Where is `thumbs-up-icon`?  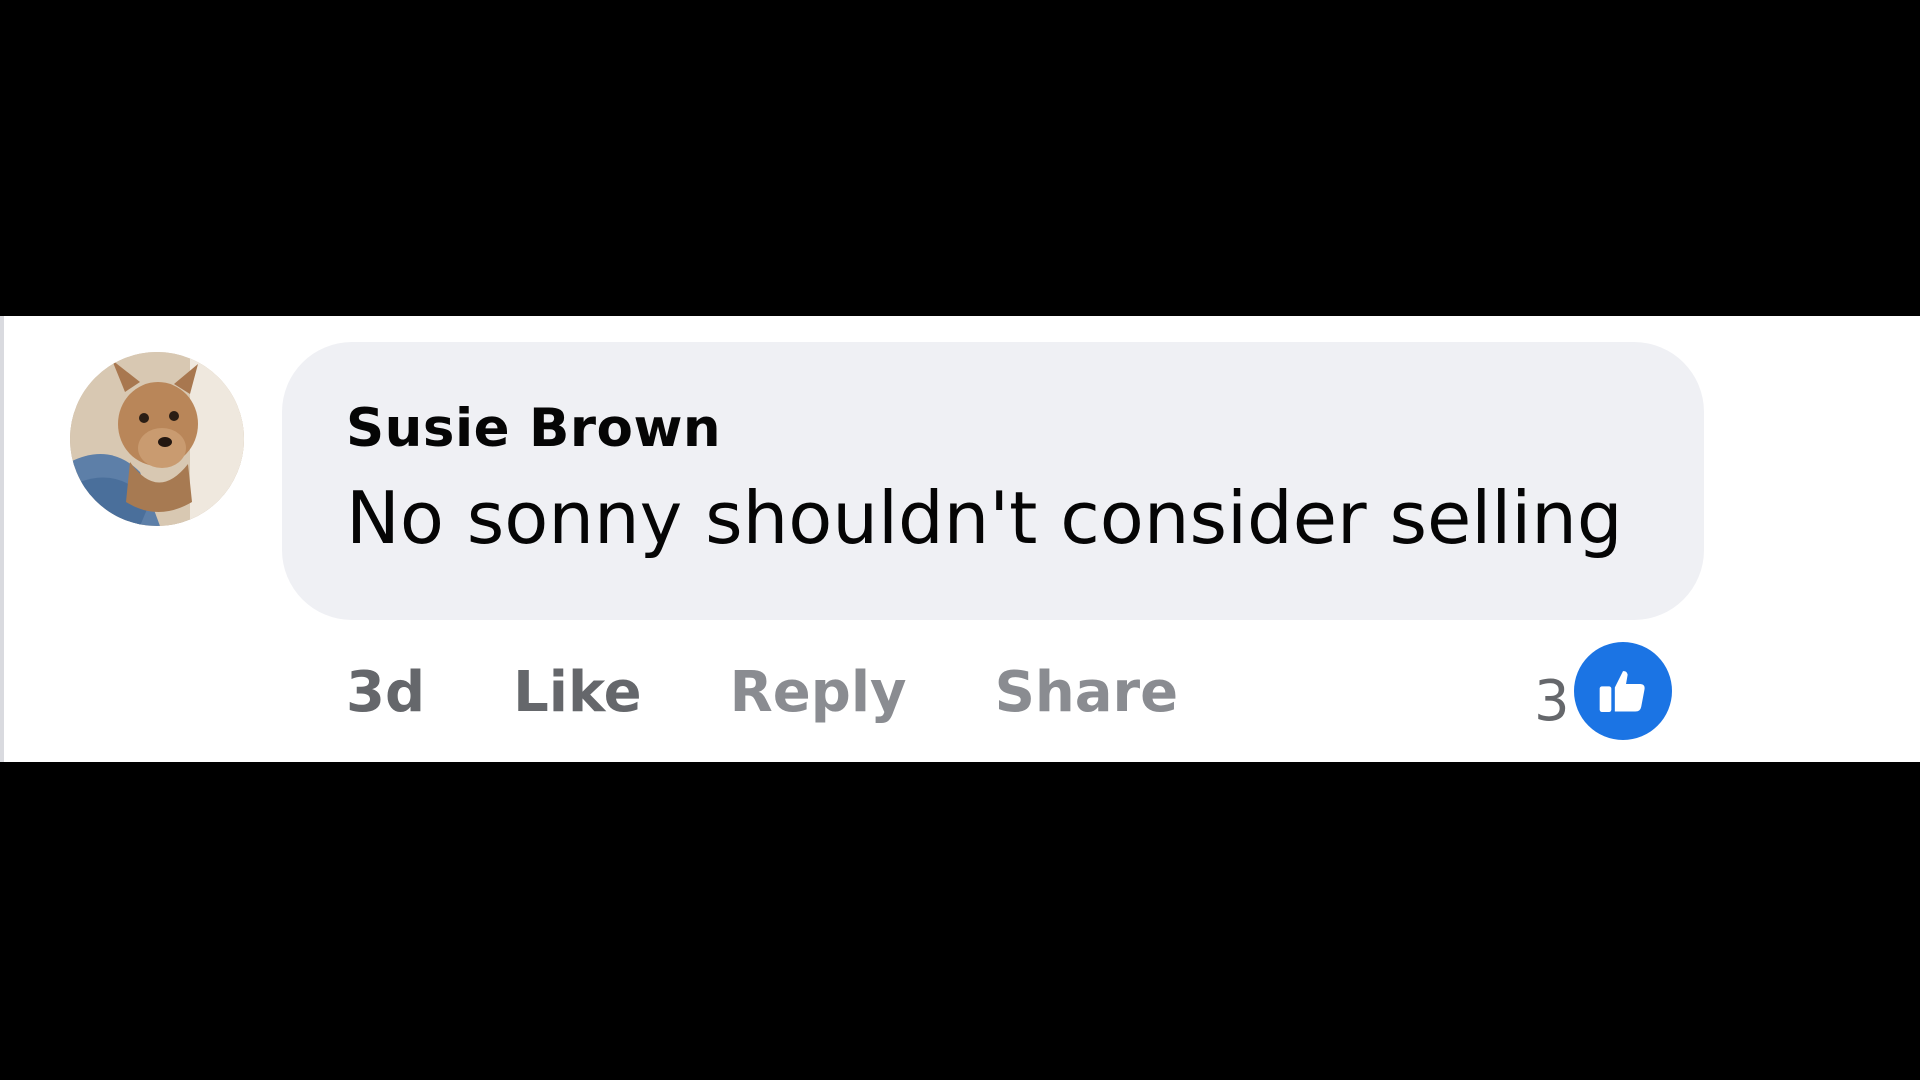
thumbs-up-icon is located at coordinates (1622, 691).